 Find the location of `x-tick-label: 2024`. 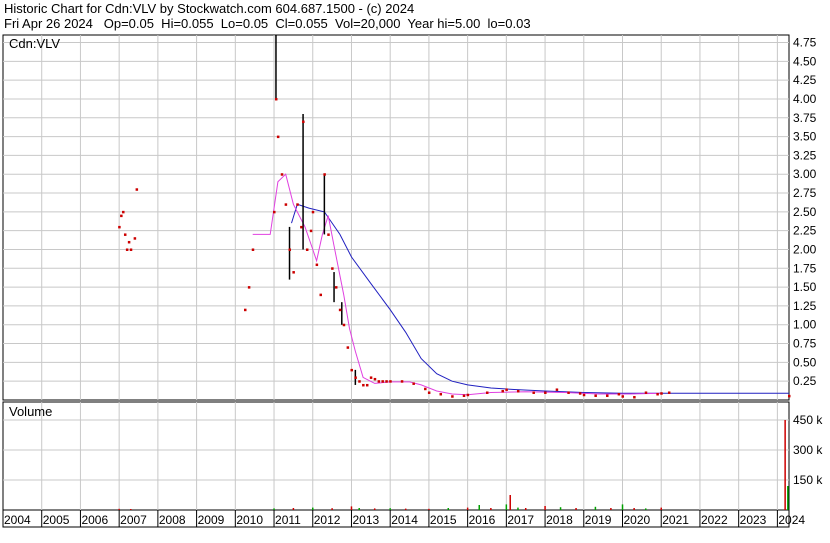

x-tick-label: 2024 is located at coordinates (791, 520).